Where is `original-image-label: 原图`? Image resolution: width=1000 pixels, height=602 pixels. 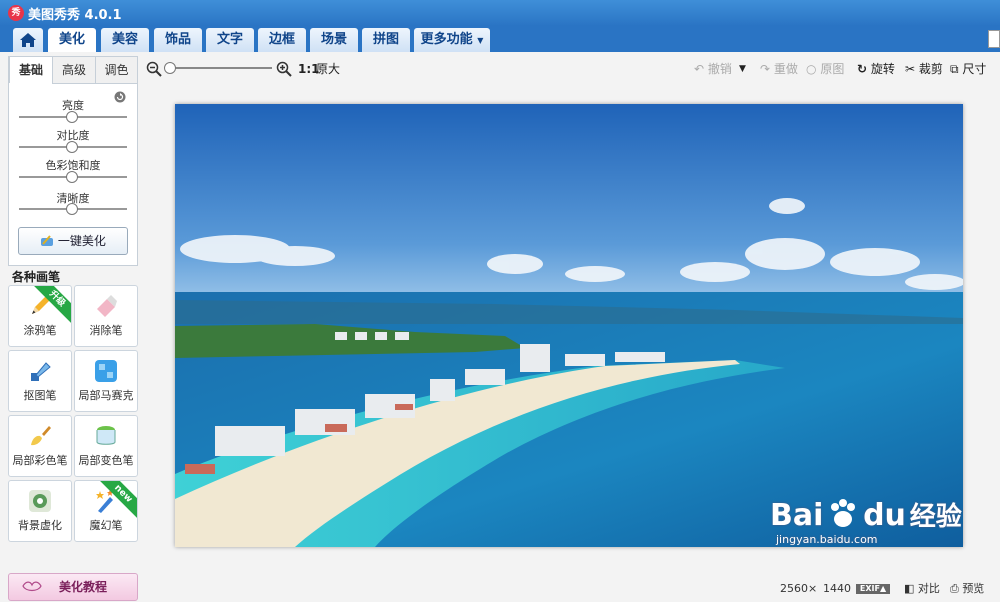
original-image-label: 原图 is located at coordinates (832, 69).